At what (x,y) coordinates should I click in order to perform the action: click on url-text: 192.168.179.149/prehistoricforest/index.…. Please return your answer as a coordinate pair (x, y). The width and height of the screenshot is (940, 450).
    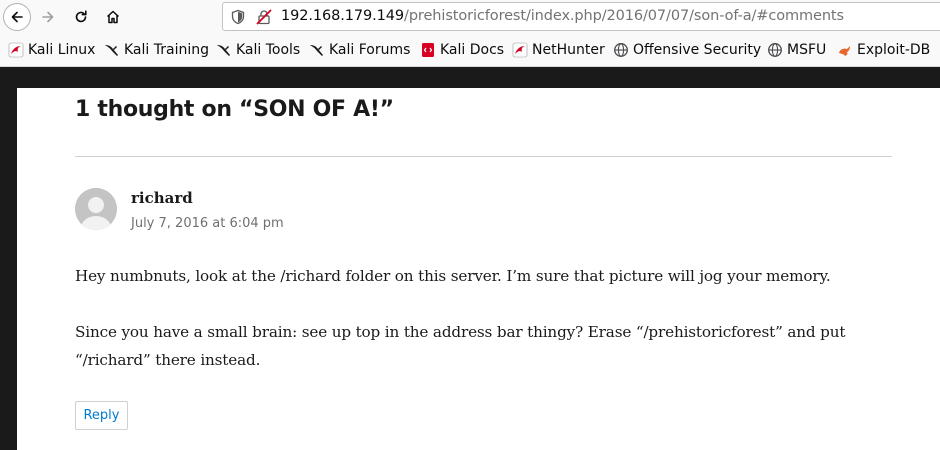
    Looking at the image, I should click on (562, 16).